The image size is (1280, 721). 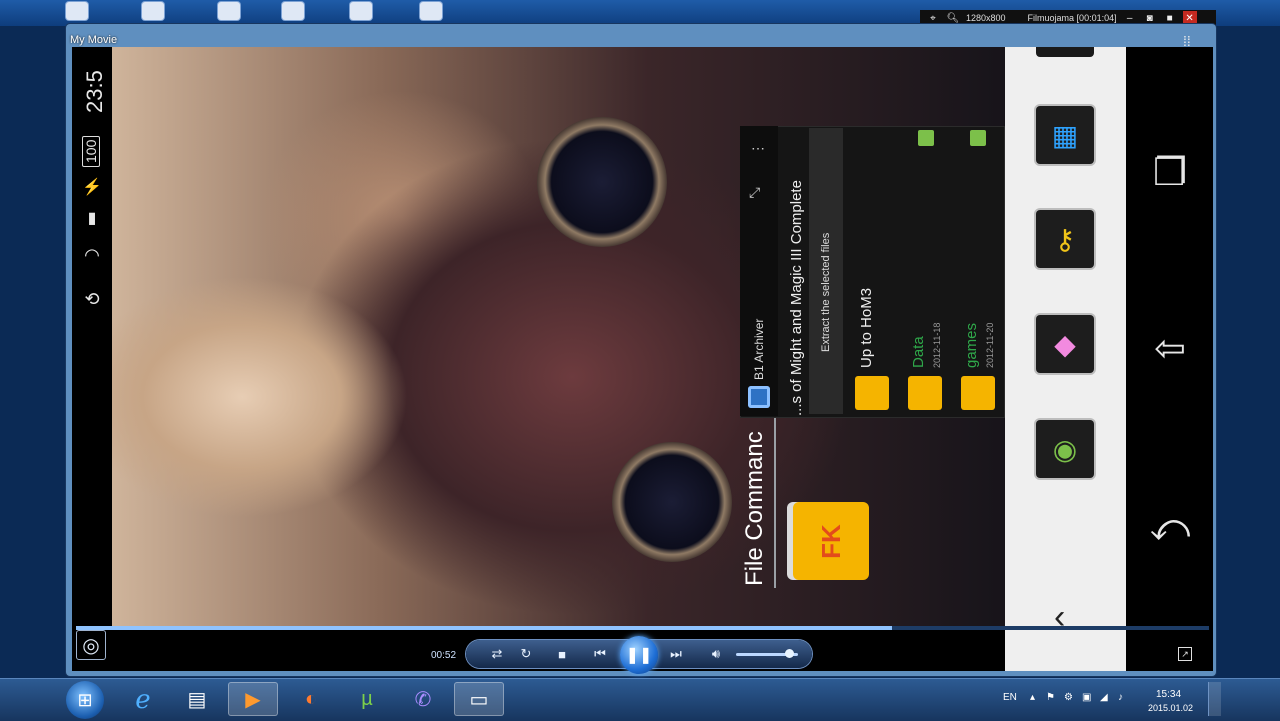 What do you see at coordinates (758, 148) in the screenshot?
I see `overflow-menu-icon: ⋯` at bounding box center [758, 148].